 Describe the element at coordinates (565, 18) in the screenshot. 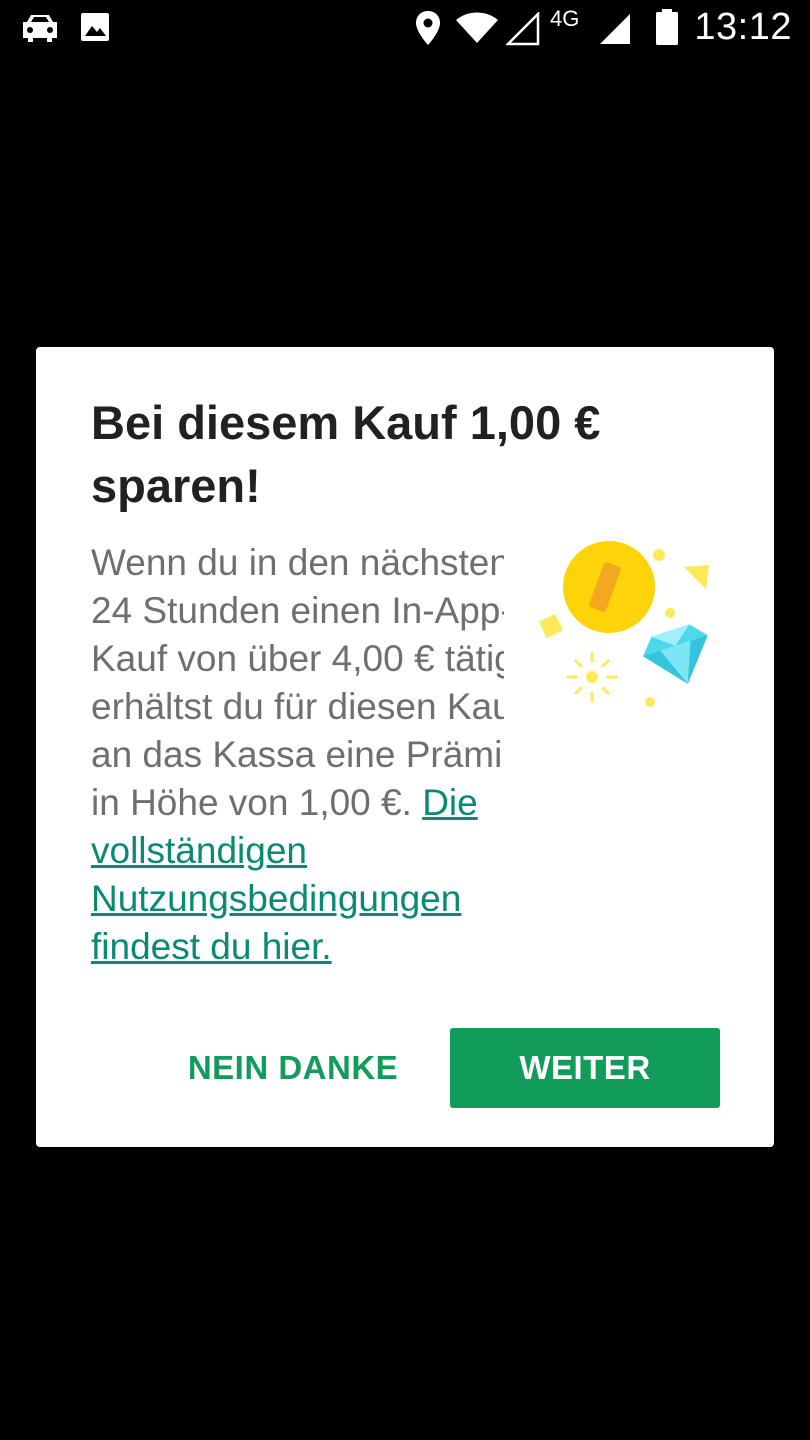

I see `network-type-label: 4G` at that location.